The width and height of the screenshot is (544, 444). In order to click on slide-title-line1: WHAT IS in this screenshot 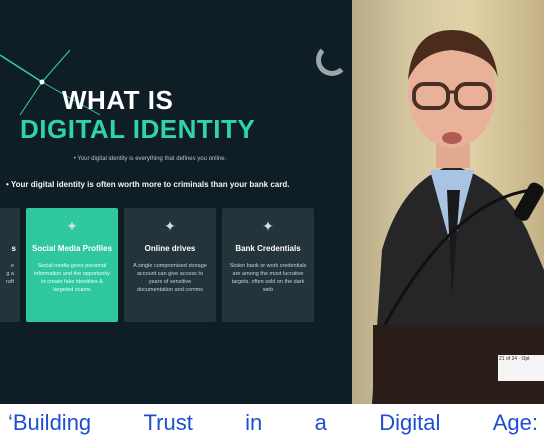, I will do `click(118, 100)`.